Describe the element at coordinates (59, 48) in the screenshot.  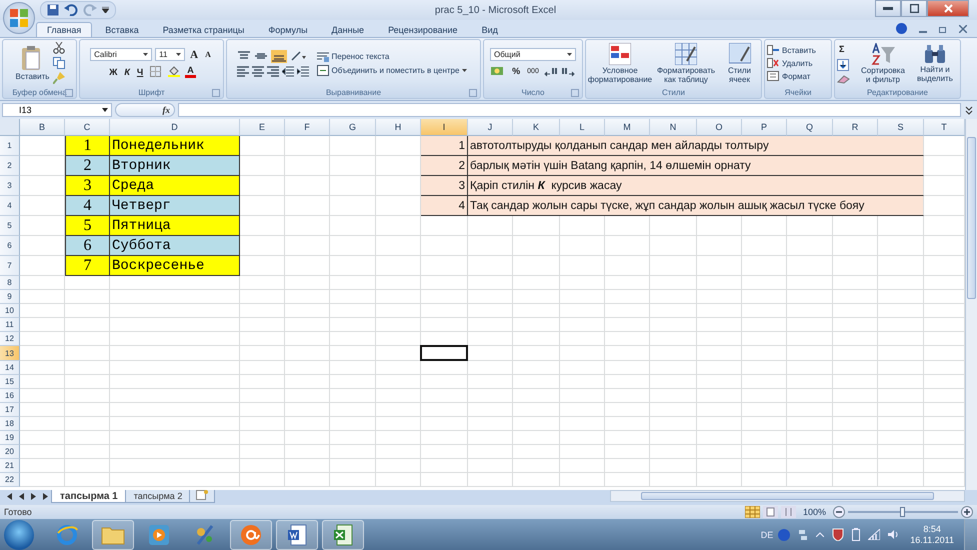
I see `scissors-icon` at that location.